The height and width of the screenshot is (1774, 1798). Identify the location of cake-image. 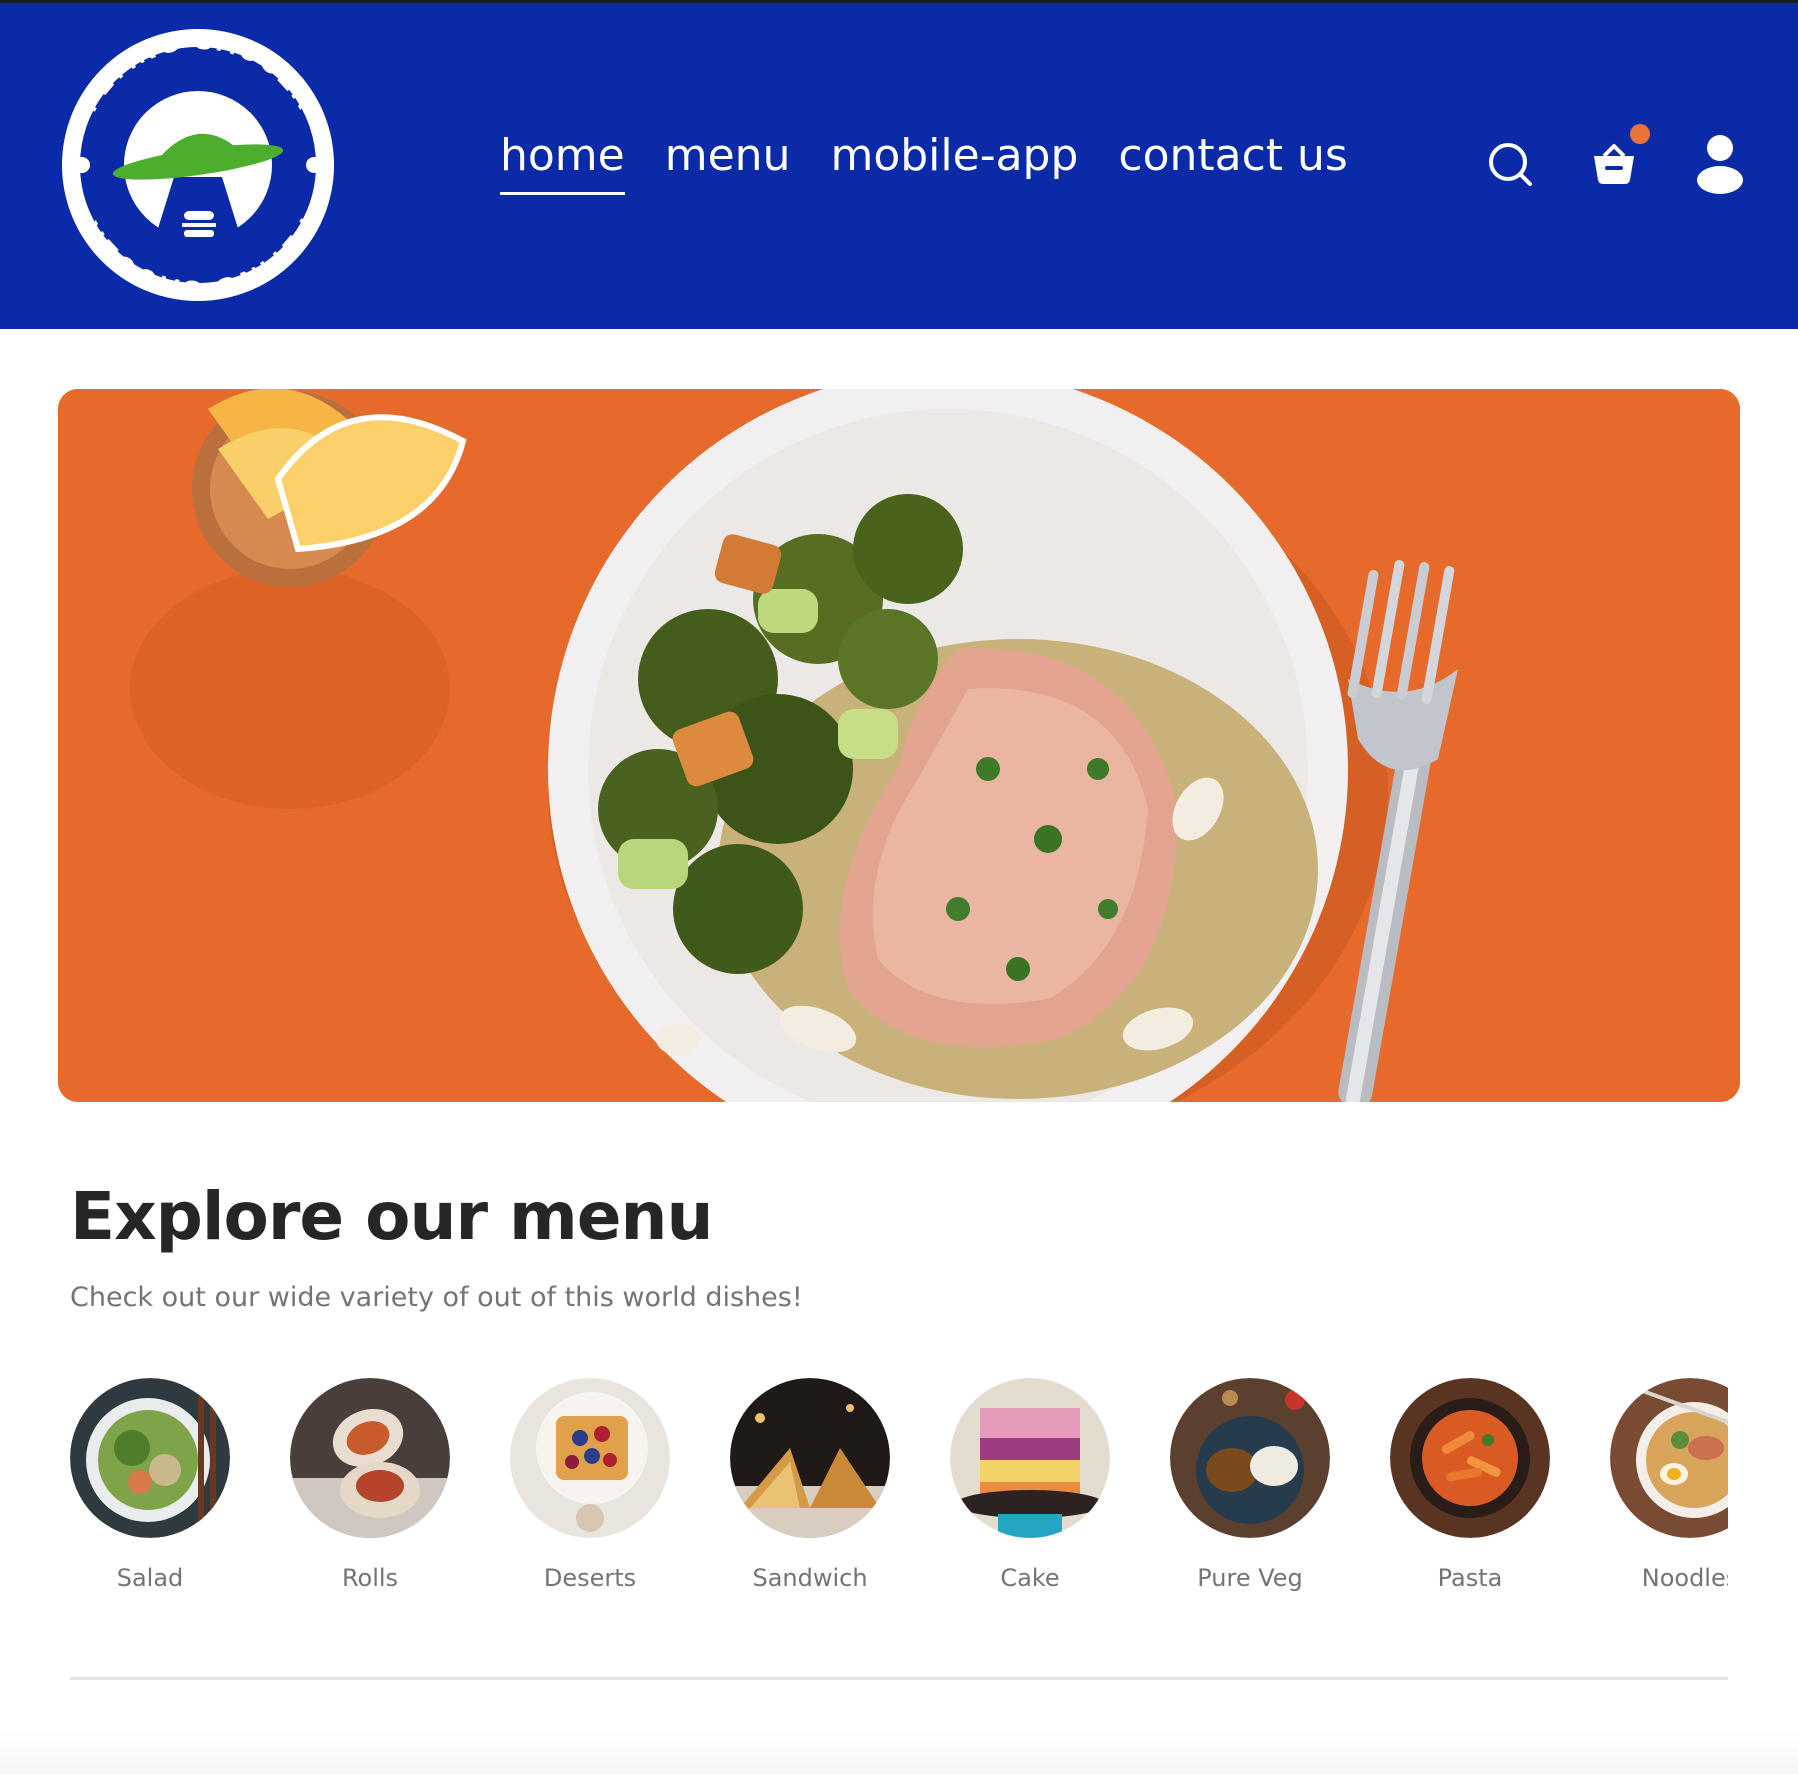
(1030, 1458).